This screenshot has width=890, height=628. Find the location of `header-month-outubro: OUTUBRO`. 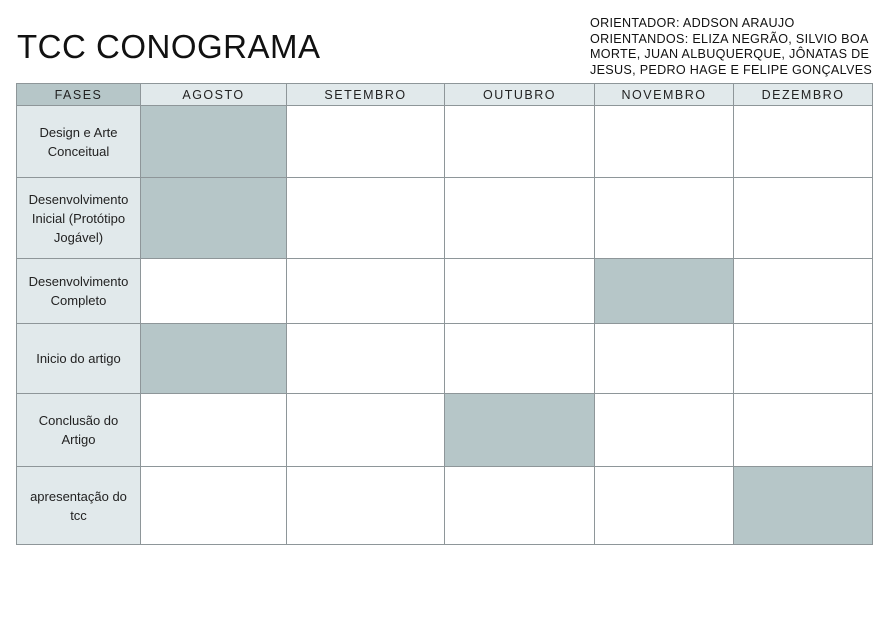

header-month-outubro: OUTUBRO is located at coordinates (519, 94).